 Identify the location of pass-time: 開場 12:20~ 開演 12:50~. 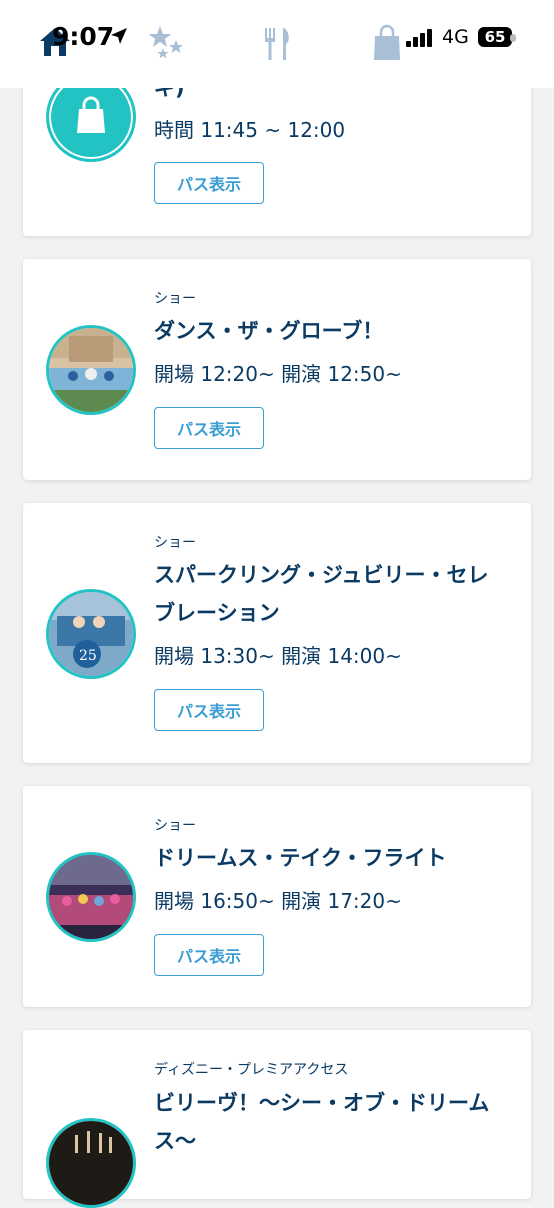
(278, 374).